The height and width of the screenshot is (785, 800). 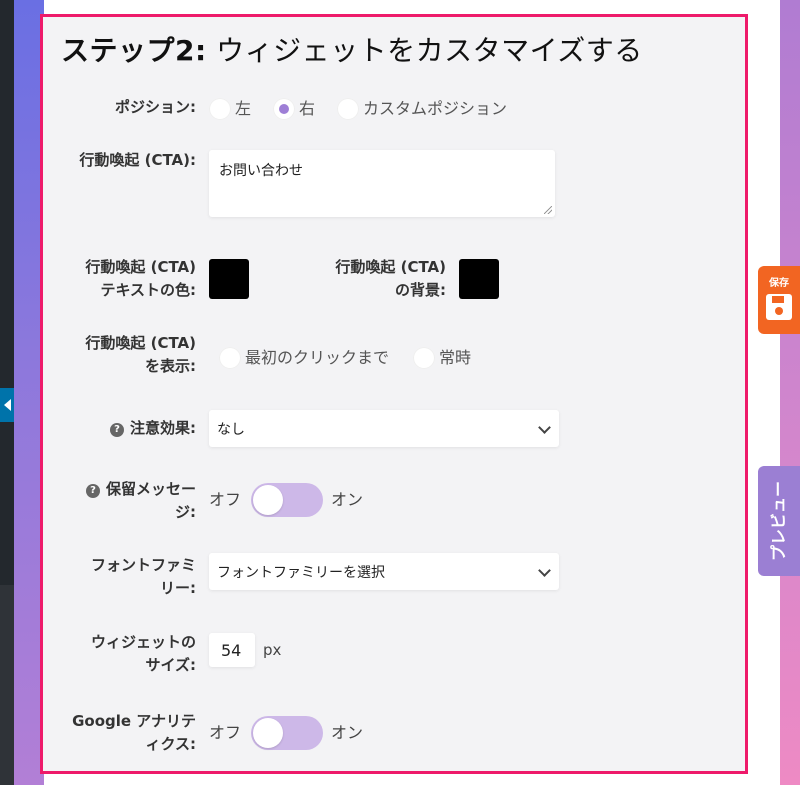 What do you see at coordinates (170, 744) in the screenshot?
I see `google-analytics-label-line2: ィクス:` at bounding box center [170, 744].